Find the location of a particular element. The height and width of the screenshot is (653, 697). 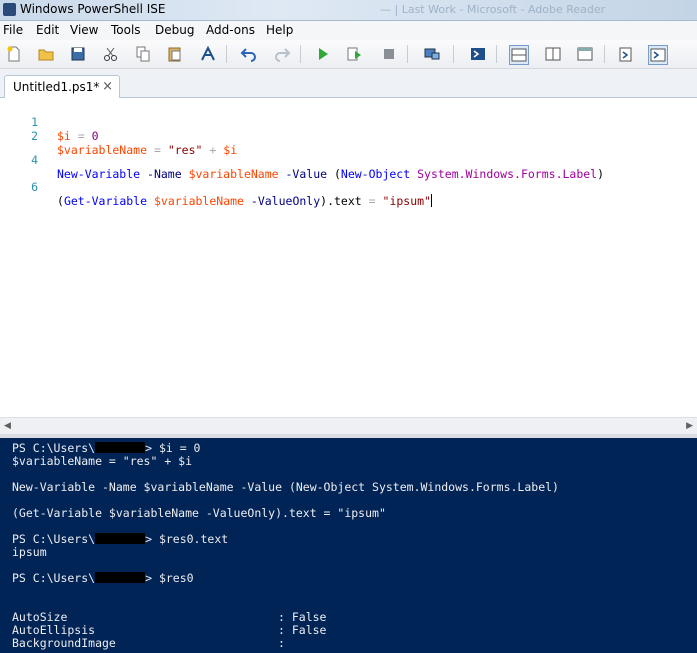

window-title: Windows PowerShell ISE is located at coordinates (93, 9).